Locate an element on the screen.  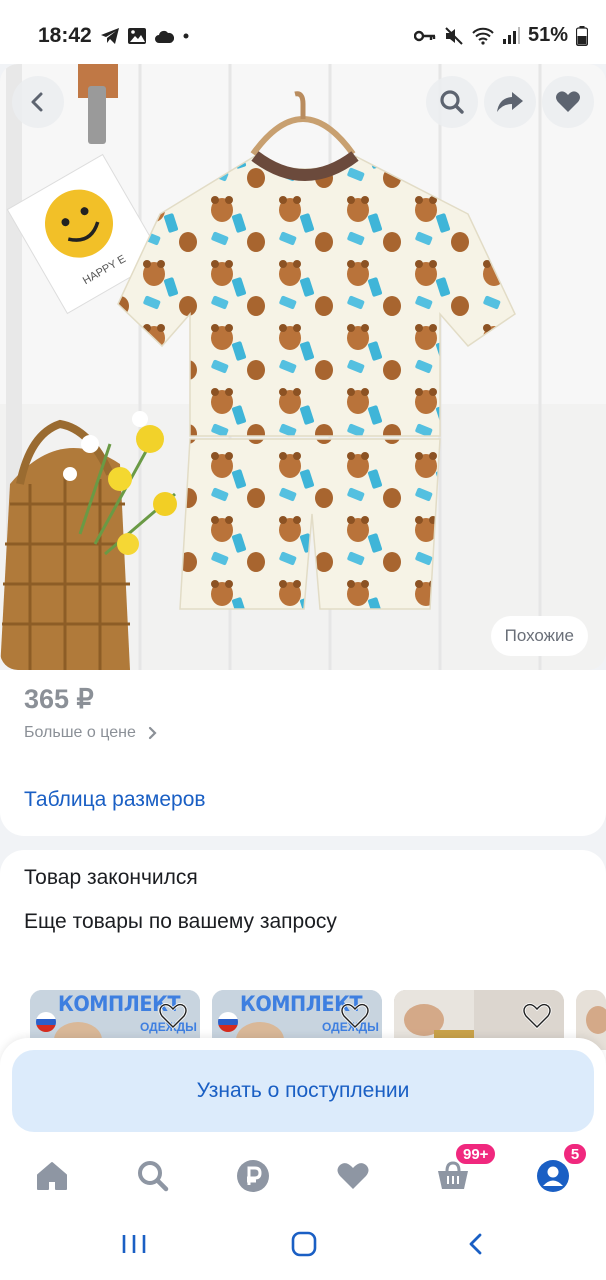
chevron-right-icon is located at coordinates (152, 733).